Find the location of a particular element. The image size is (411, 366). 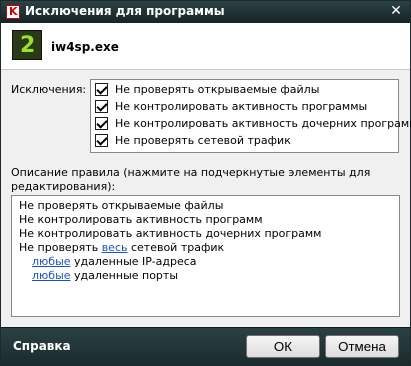

traffic-scope-link: весь is located at coordinates (115, 247).